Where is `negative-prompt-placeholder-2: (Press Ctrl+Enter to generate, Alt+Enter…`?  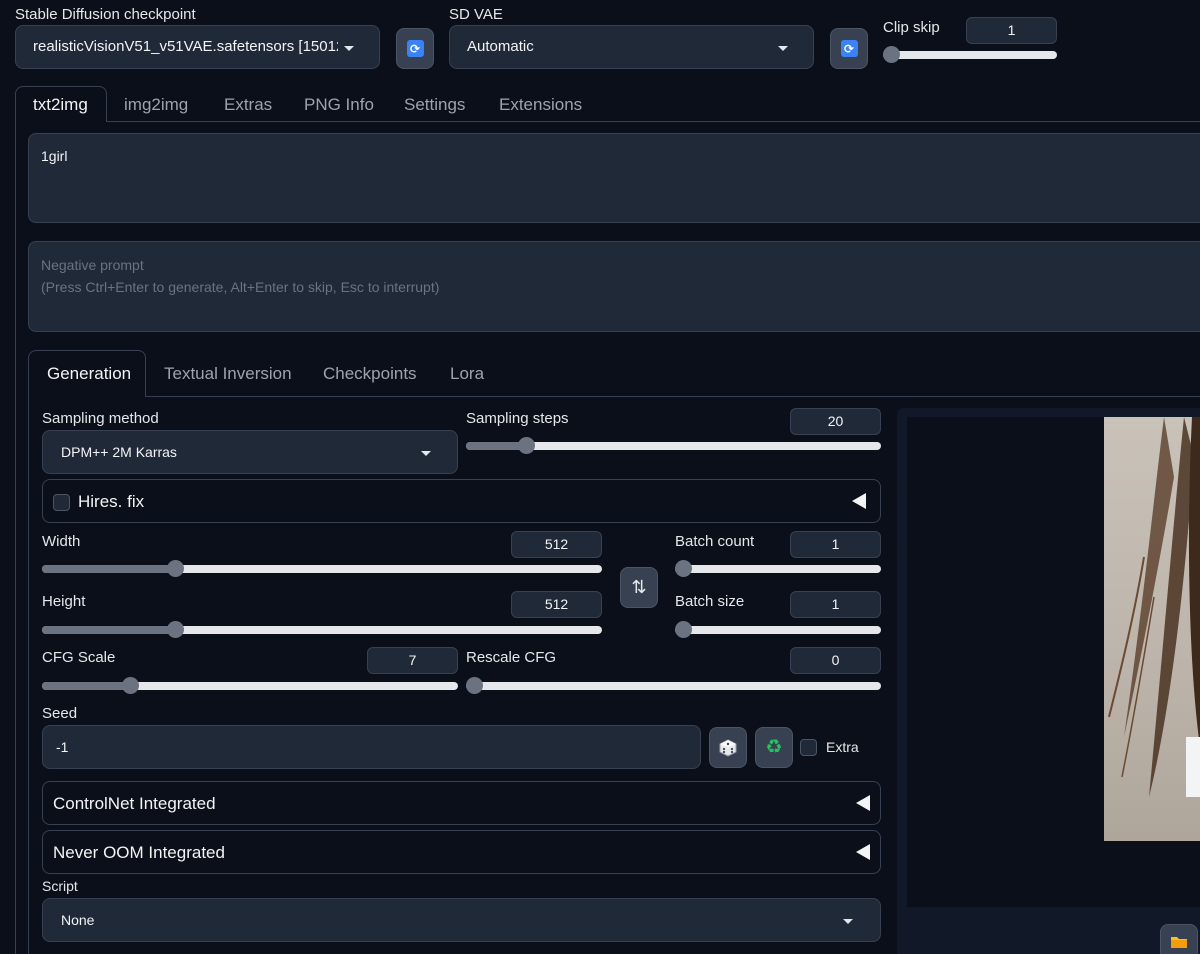
negative-prompt-placeholder-2: (Press Ctrl+Enter to generate, Alt+Enter… is located at coordinates (240, 287).